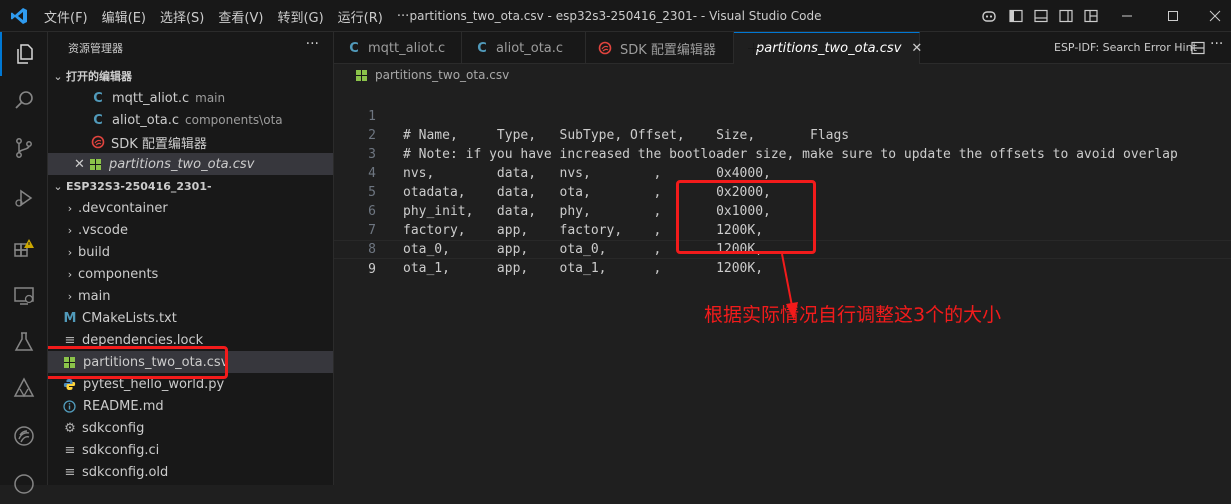  What do you see at coordinates (916, 48) in the screenshot?
I see `close-tab-icon: ✕` at bounding box center [916, 48].